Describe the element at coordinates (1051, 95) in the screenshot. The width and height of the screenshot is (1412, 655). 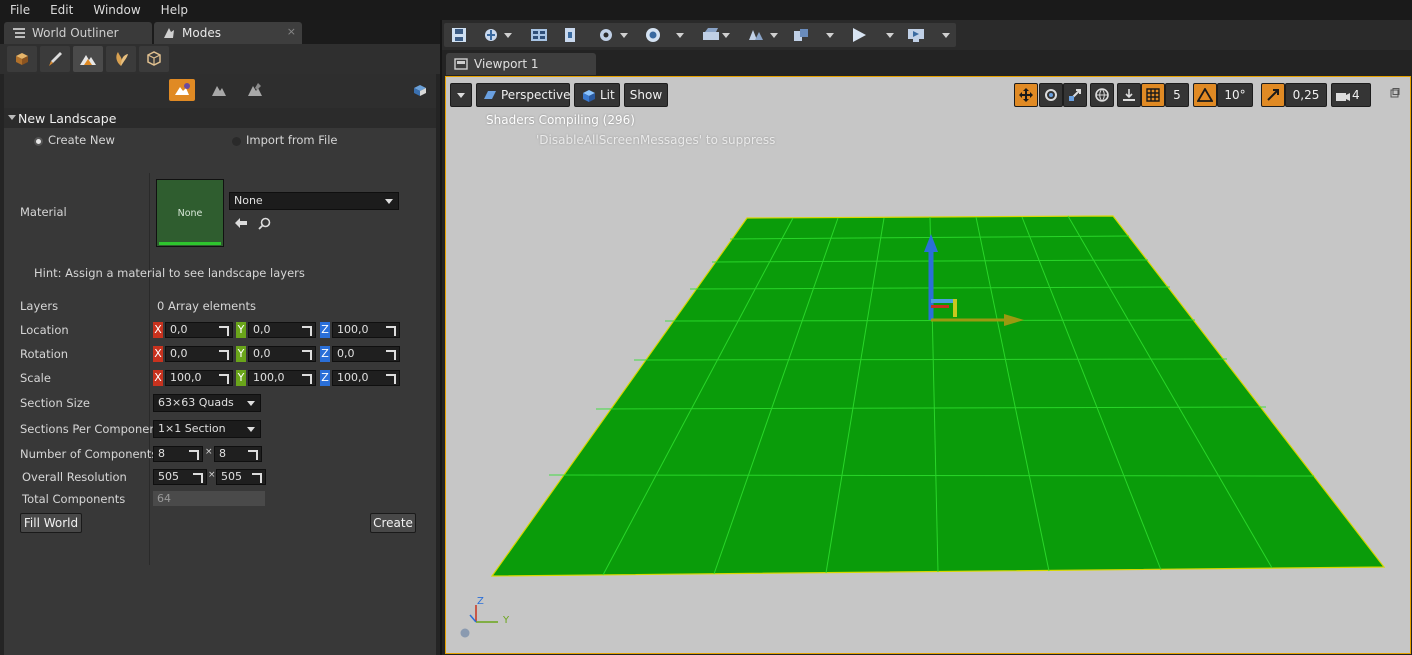
I see `rotate-mode-button` at that location.